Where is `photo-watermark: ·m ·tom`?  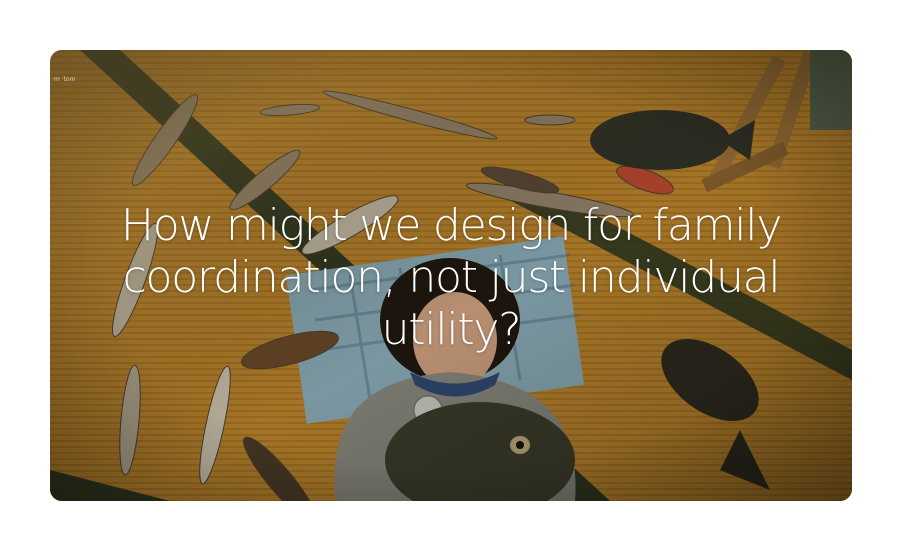
photo-watermark: ·m ·tom is located at coordinates (64, 79).